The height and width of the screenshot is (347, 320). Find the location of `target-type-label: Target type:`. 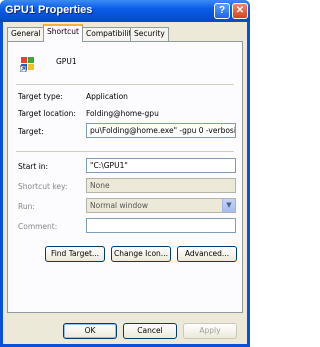

target-type-label: Target type: is located at coordinates (40, 96).